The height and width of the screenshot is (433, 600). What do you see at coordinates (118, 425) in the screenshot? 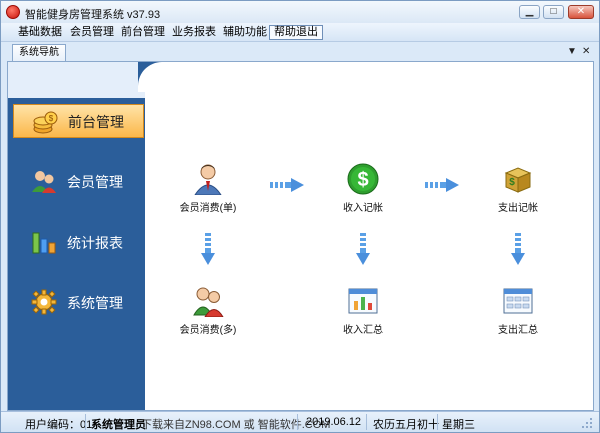
I see `status-operator: 系统管理员` at bounding box center [118, 425].